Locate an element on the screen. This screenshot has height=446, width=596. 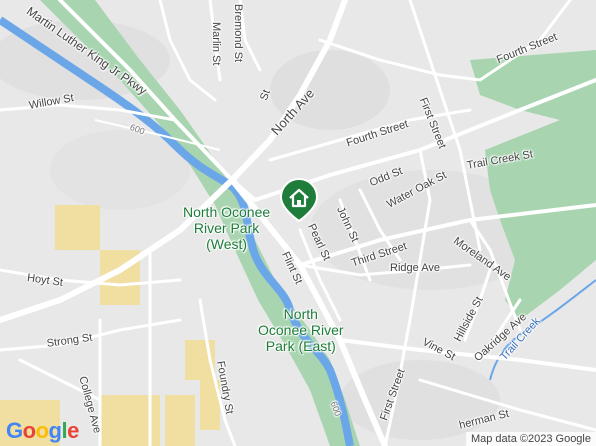
park-label-east-line-2: Oconee River is located at coordinates (301, 330).